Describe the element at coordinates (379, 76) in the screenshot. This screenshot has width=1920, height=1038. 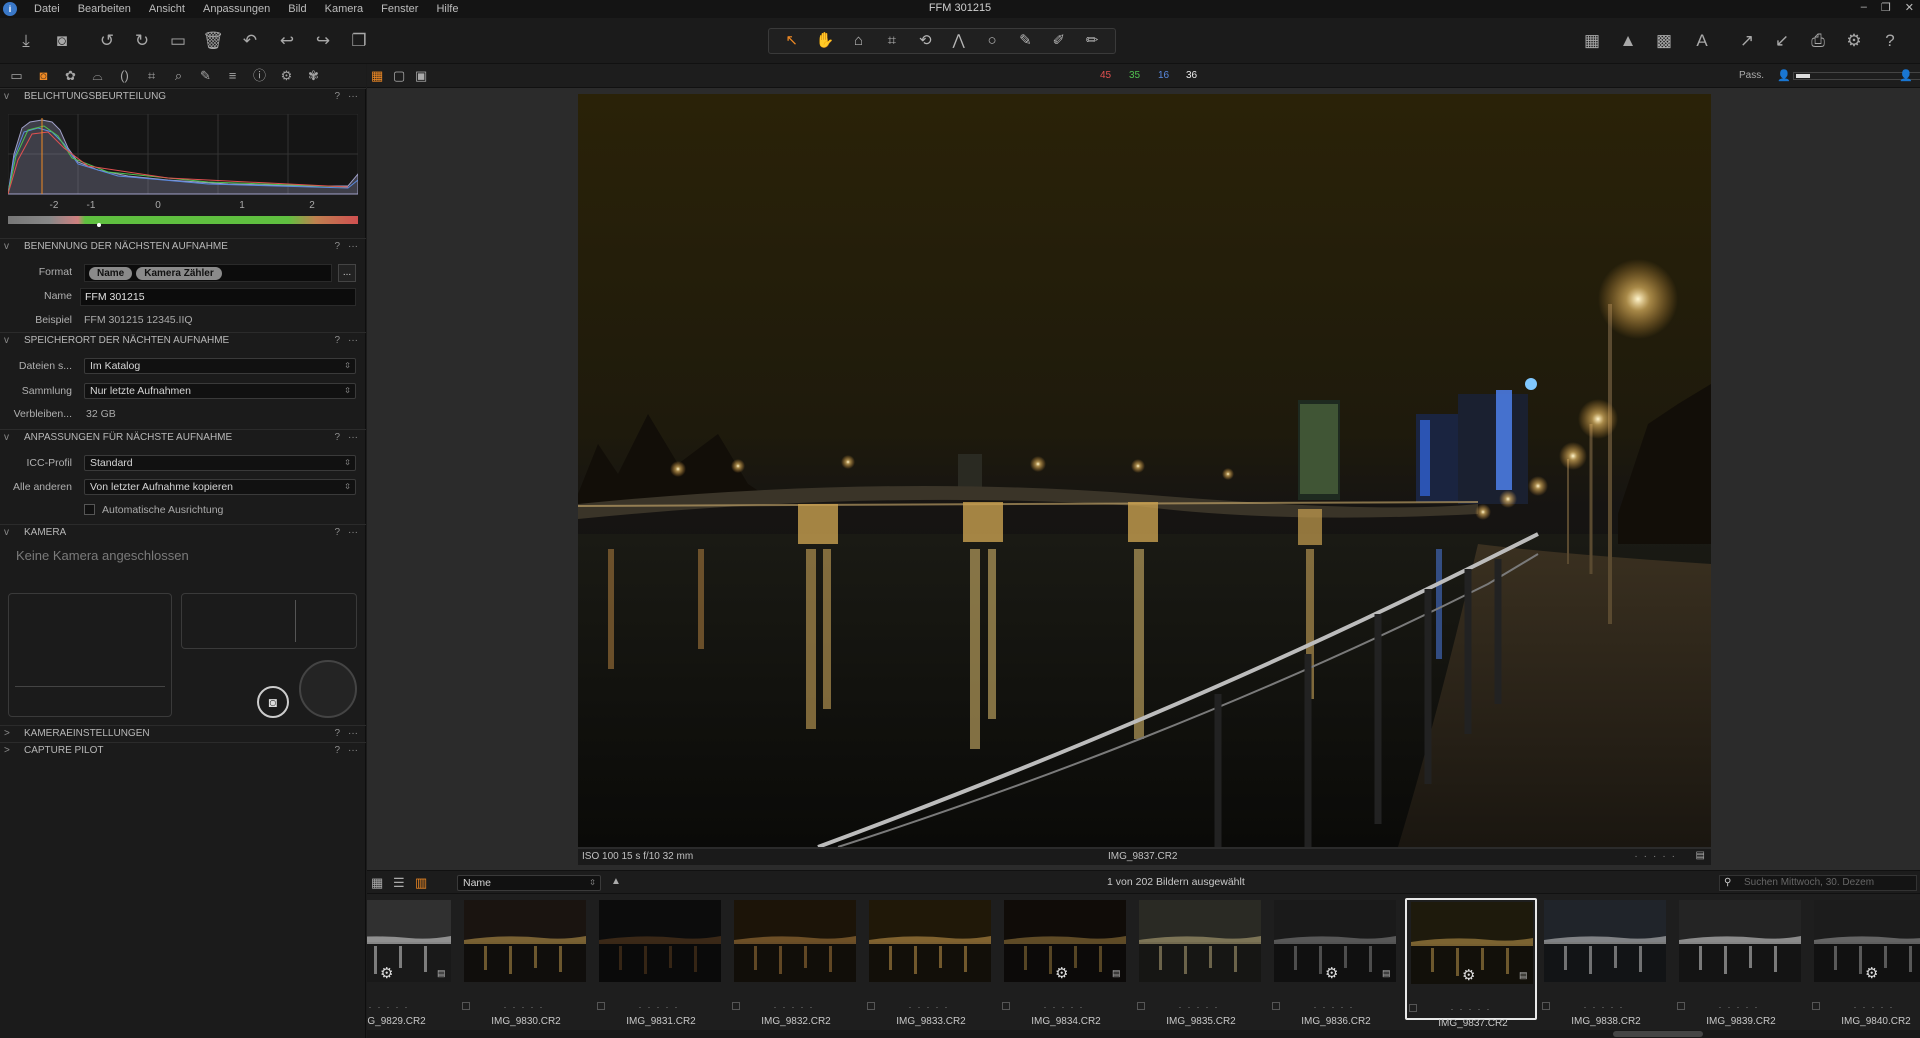
I see `grid-view-icon: ▦` at that location.